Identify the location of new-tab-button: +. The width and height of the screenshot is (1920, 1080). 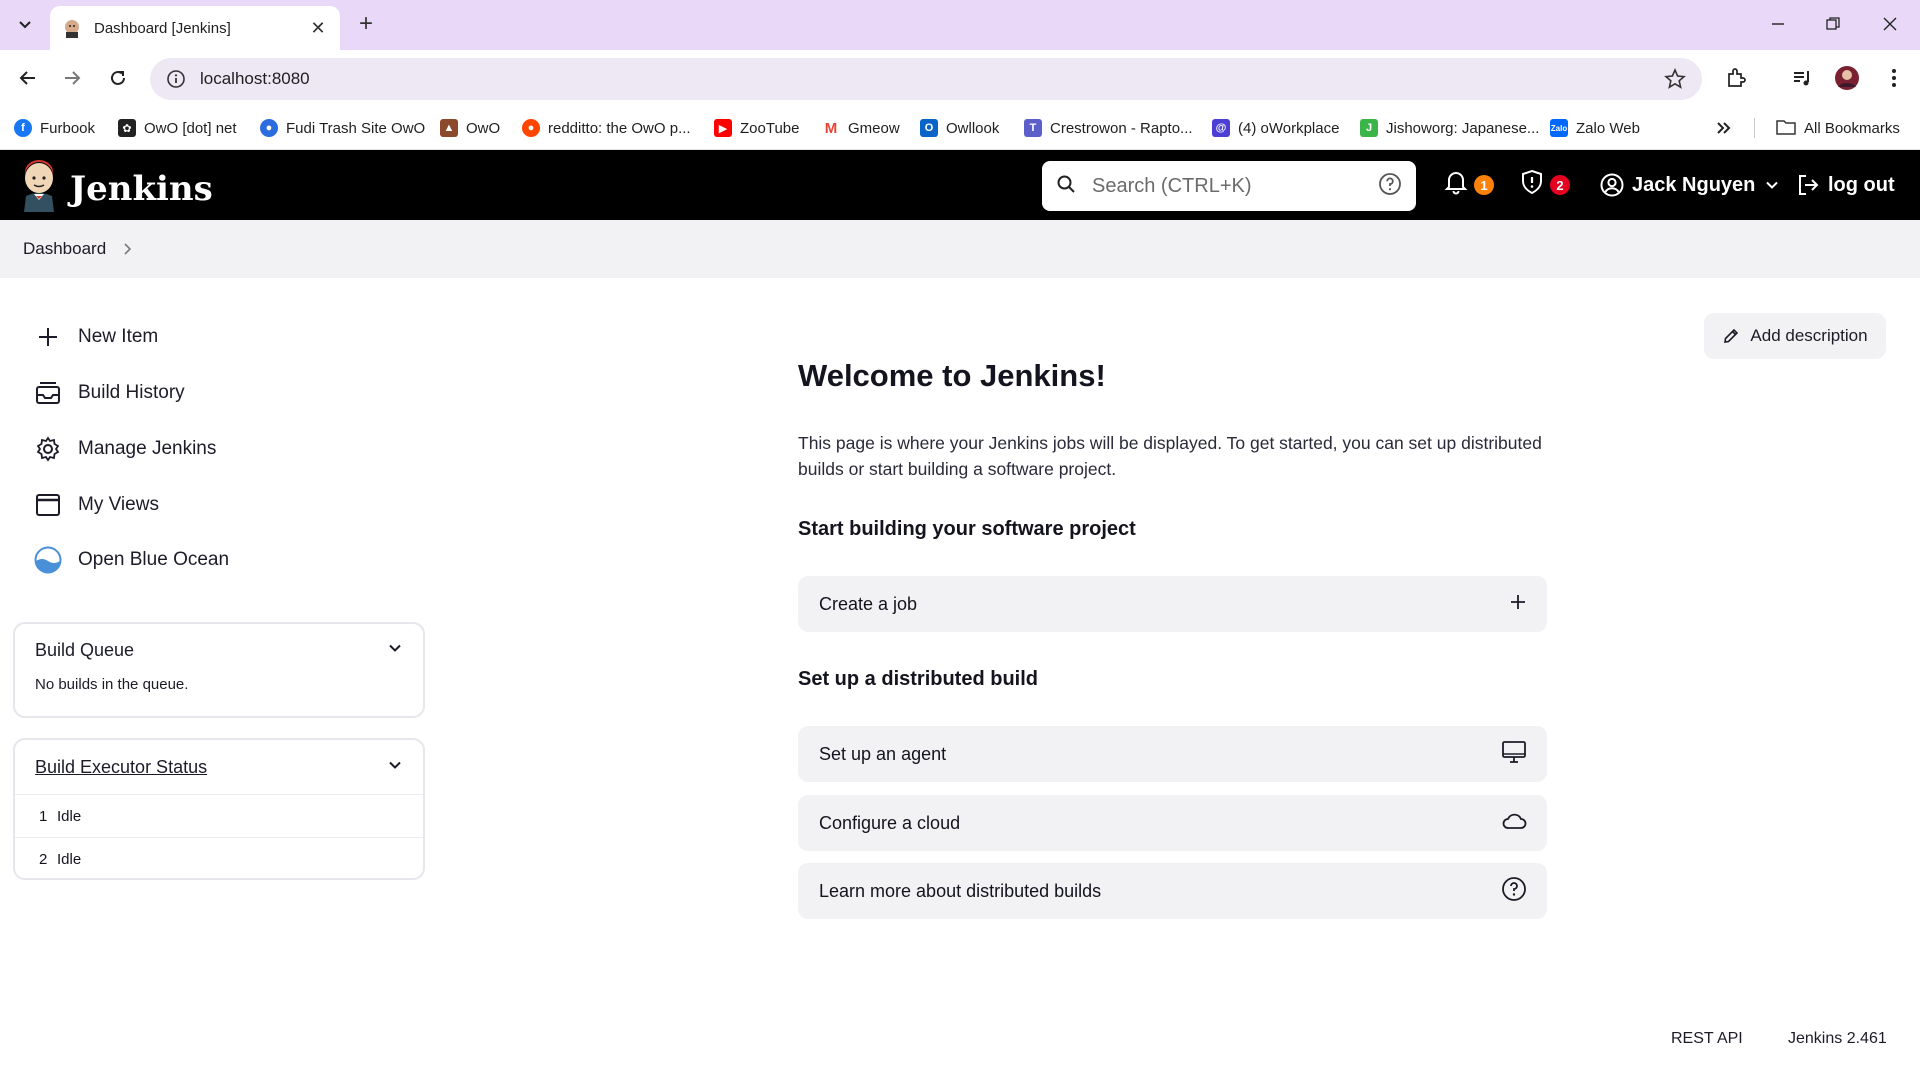
(366, 24).